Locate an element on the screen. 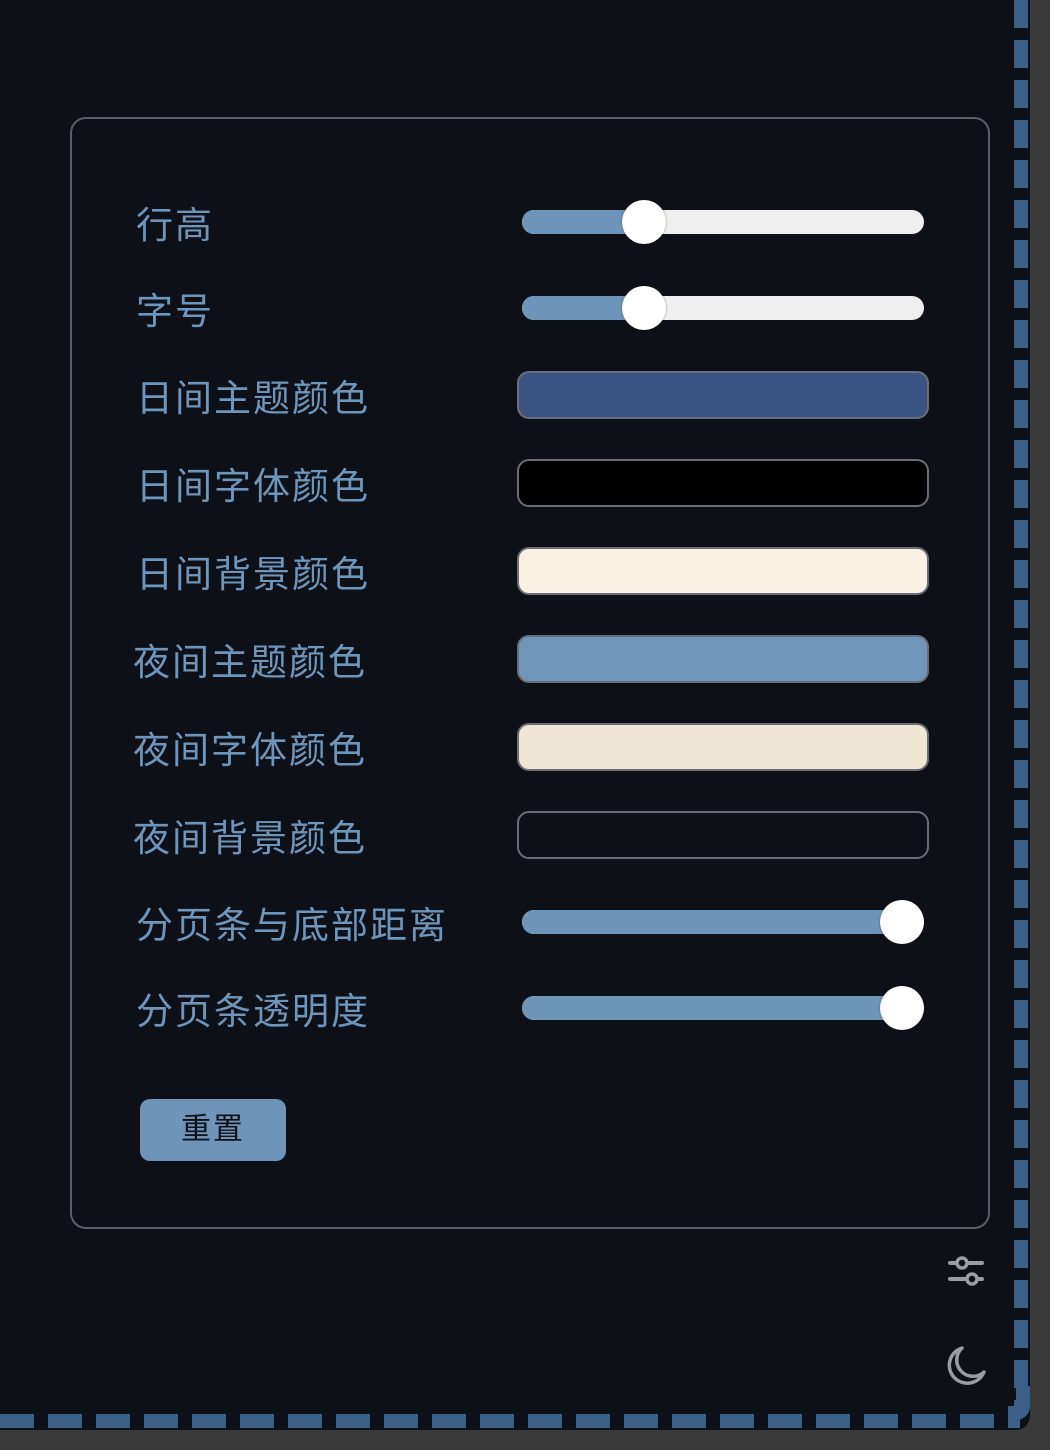 This screenshot has width=1050, height=1450. moon-icon-graphic is located at coordinates (966, 1365).